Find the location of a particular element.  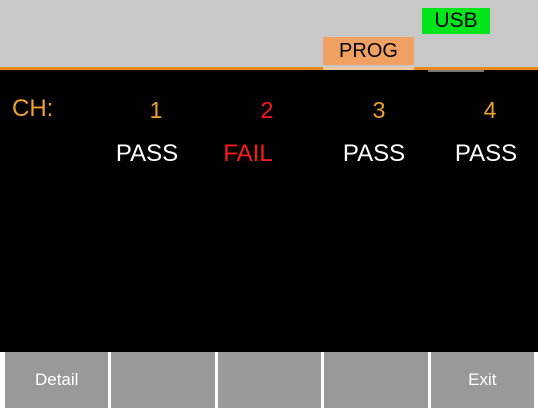

softkey-exit: Exit is located at coordinates (482, 380).